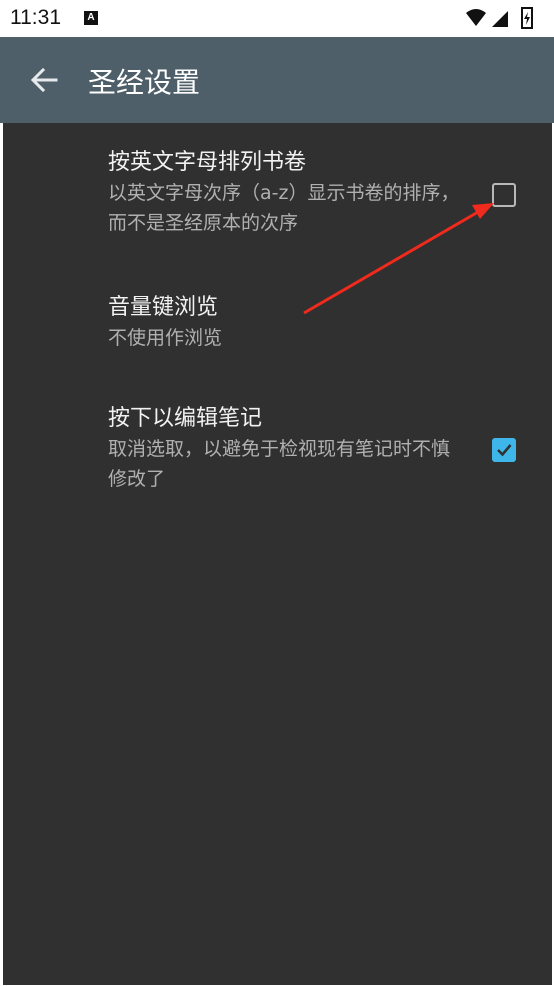 This screenshot has height=986, width=554. Describe the element at coordinates (313, 323) in the screenshot. I see `pref-volume-key-navigation: 音量键浏览 不使用作浏览` at that location.